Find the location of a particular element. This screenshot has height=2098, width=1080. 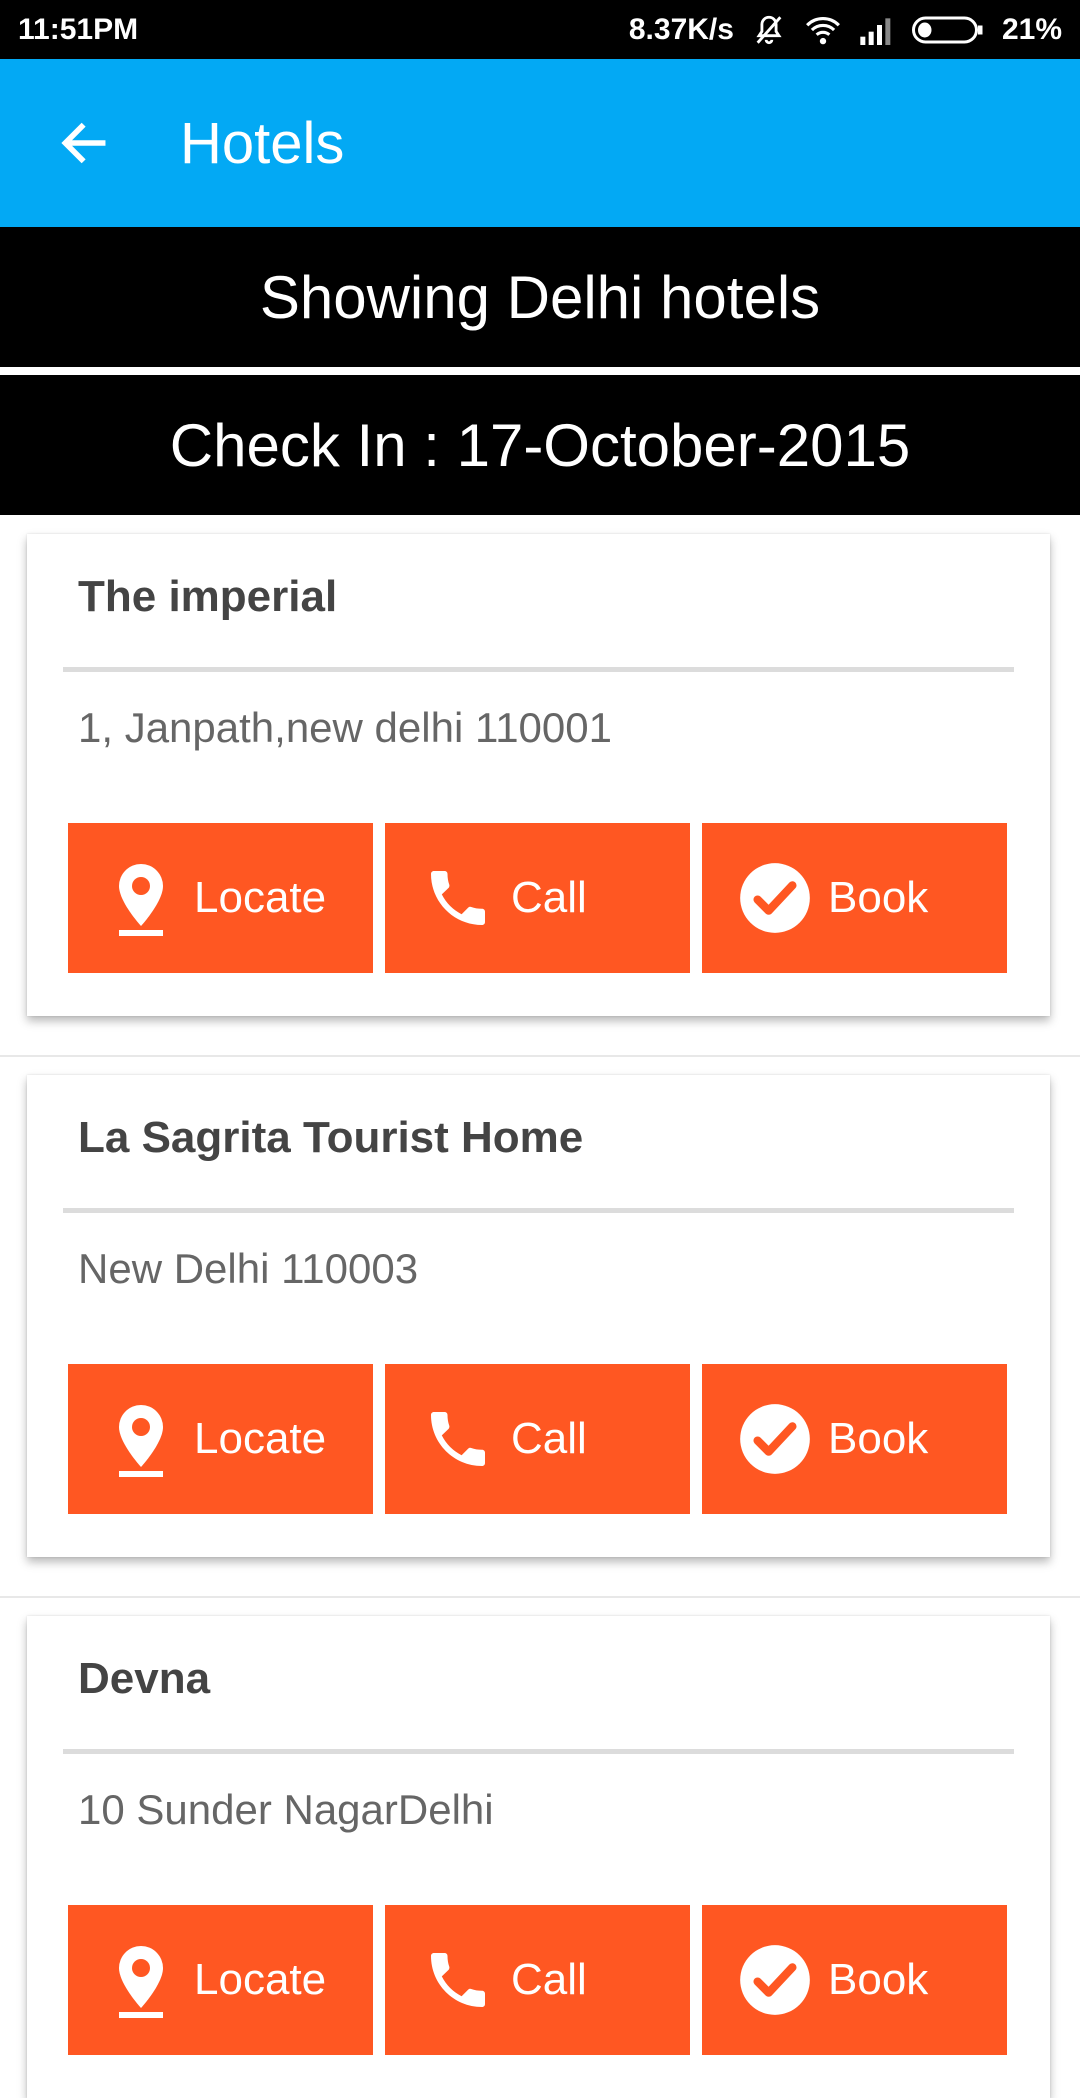

hotel-address: 10 Sunder NagarDelhi is located at coordinates (286, 1809).